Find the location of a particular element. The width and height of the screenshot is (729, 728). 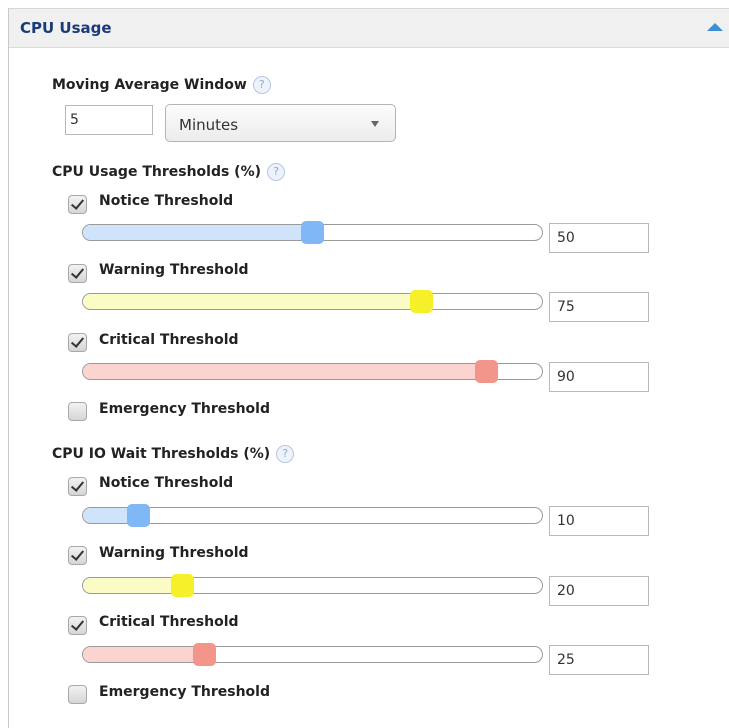

cpu-io-wait-warning-slider-fill is located at coordinates (129, 585).